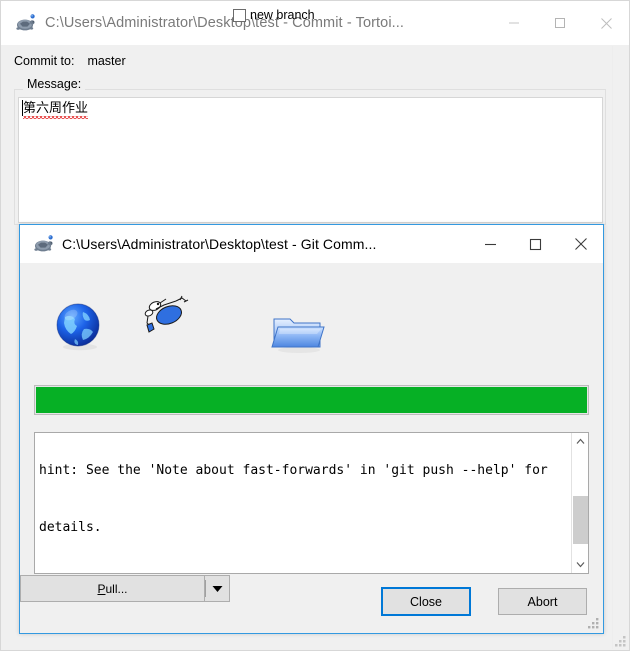  Describe the element at coordinates (56, 110) in the screenshot. I see `commit-message-text: 第六周作业` at that location.